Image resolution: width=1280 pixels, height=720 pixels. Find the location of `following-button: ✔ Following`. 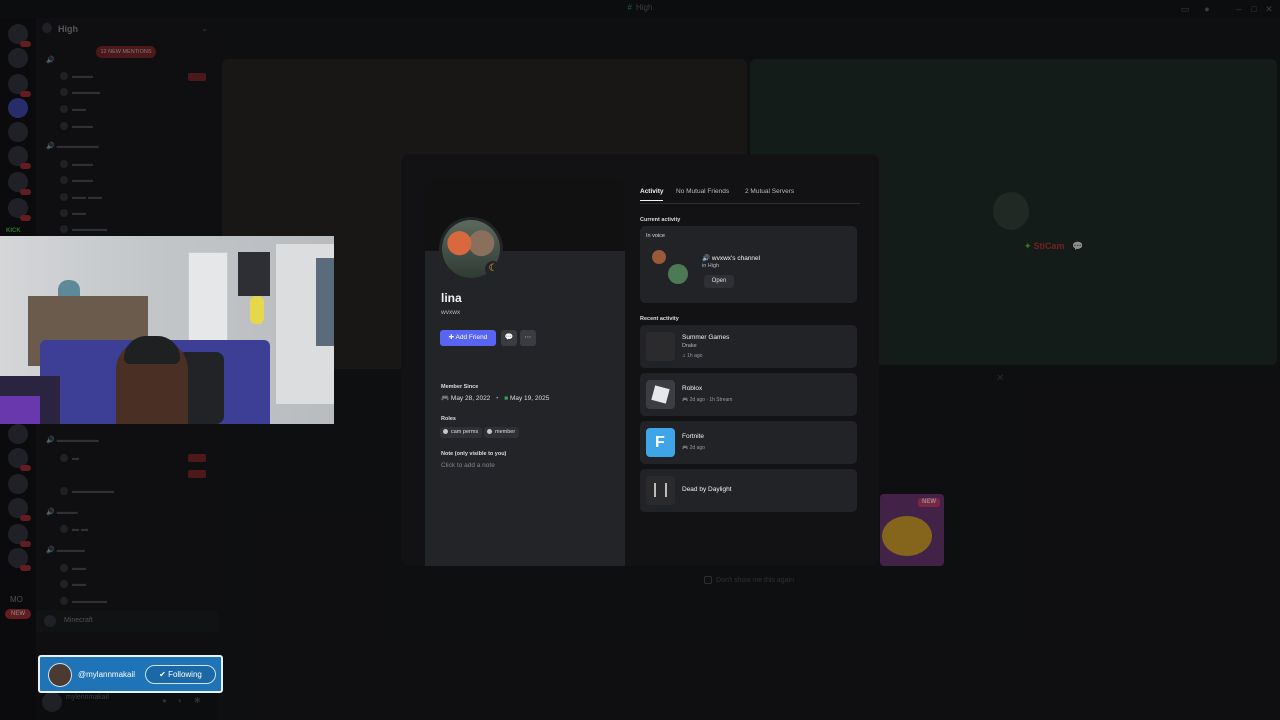

following-button: ✔ Following is located at coordinates (180, 674).